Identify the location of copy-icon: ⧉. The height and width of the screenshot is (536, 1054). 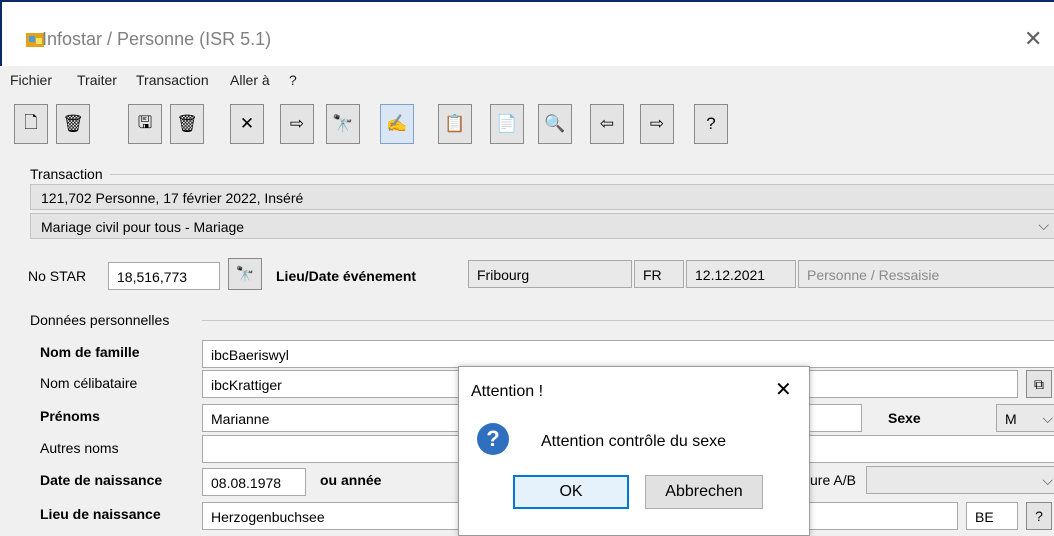
(1039, 384).